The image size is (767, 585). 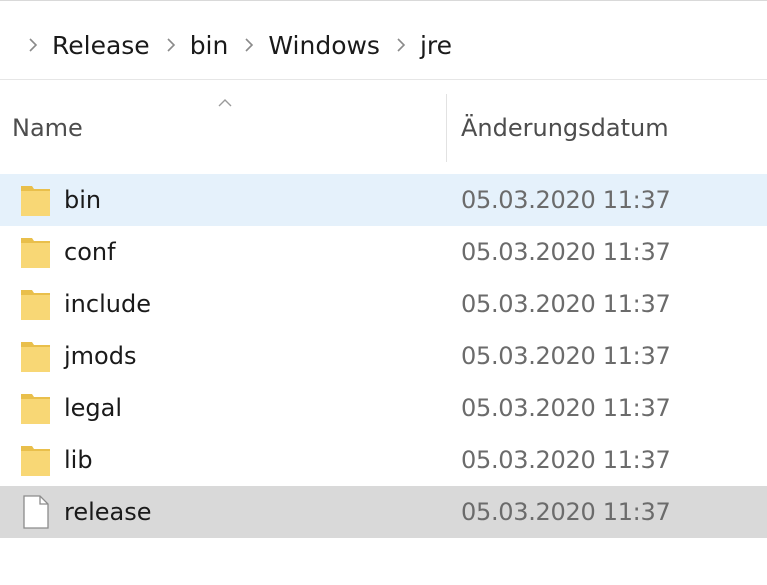 I want to click on breadcrumb-item-jre: jre, so click(x=436, y=45).